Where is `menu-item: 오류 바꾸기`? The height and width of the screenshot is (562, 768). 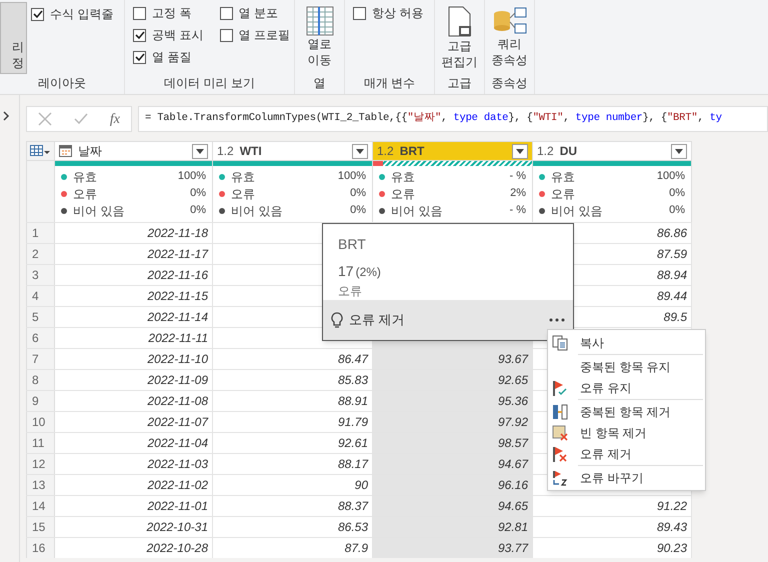 menu-item: 오류 바꾸기 is located at coordinates (626, 476).